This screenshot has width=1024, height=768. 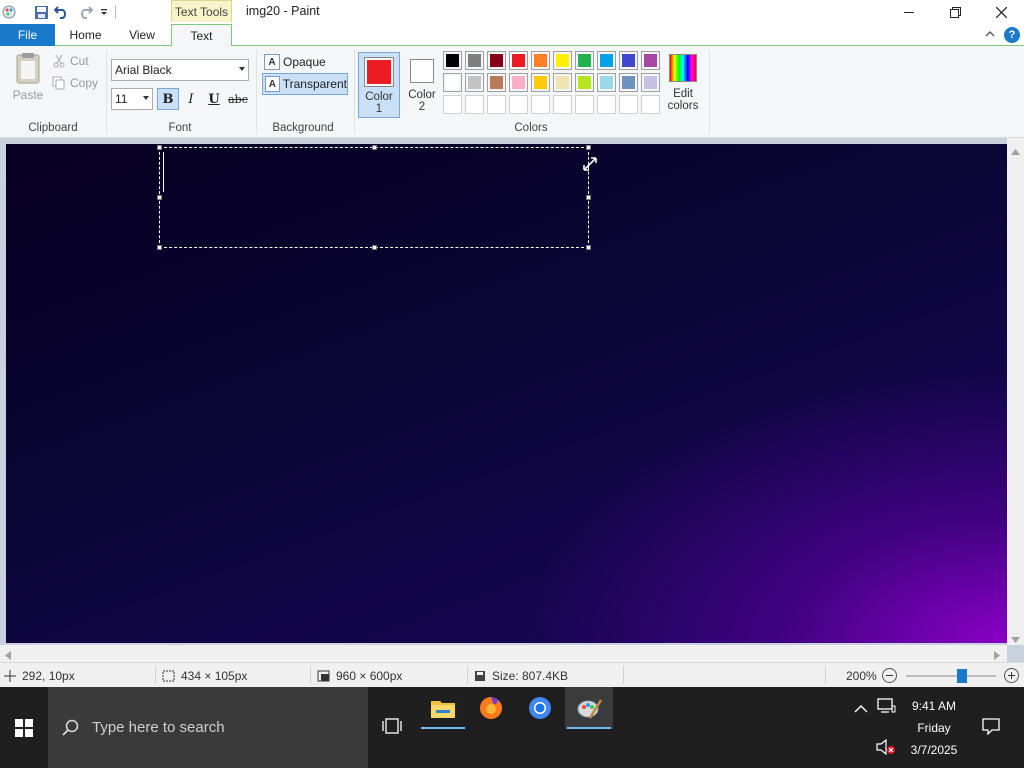 I want to click on network-icon, so click(x=886, y=707).